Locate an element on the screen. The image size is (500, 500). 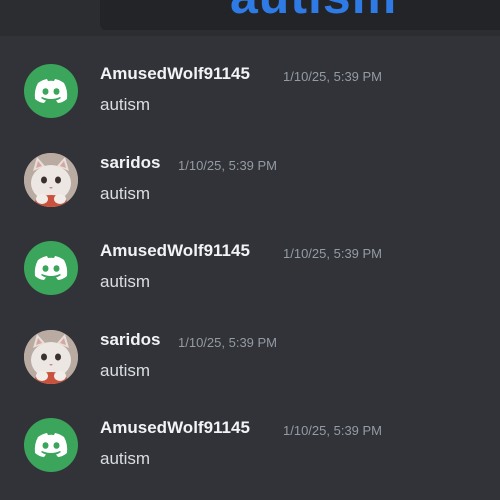
previous-message-area: autism is located at coordinates (250, 18).